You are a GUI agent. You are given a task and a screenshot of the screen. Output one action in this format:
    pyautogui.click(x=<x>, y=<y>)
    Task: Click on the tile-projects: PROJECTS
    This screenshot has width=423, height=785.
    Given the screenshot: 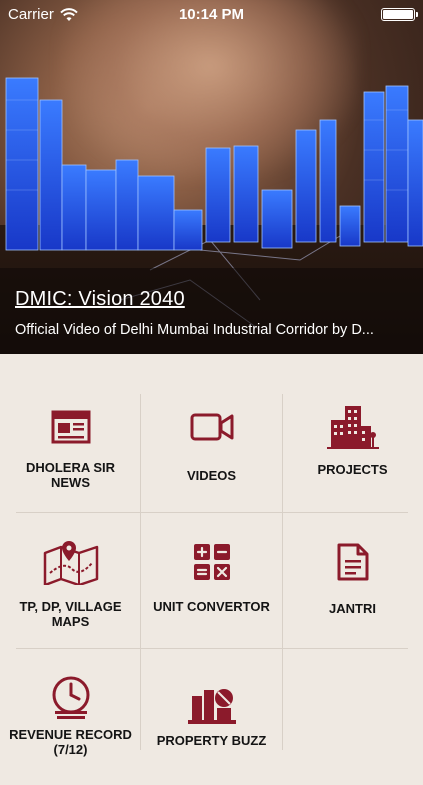 What is the action you would take?
    pyautogui.click(x=352, y=446)
    